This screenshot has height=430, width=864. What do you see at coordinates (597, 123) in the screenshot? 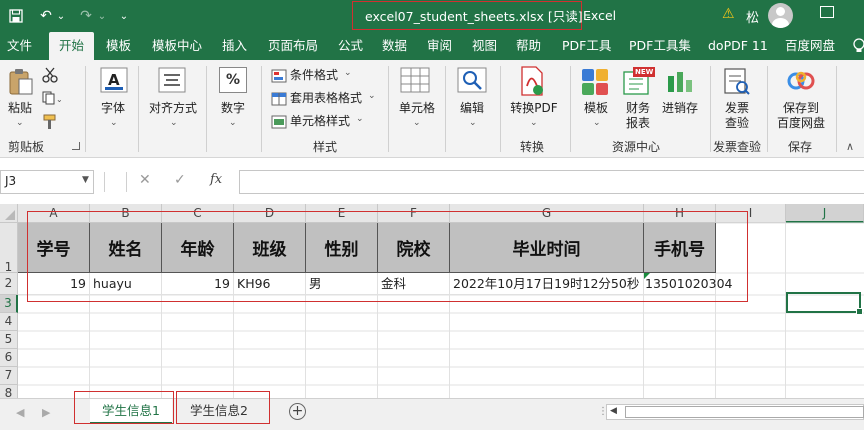
I see `template-dropdown-icon: ⌄` at bounding box center [597, 123].